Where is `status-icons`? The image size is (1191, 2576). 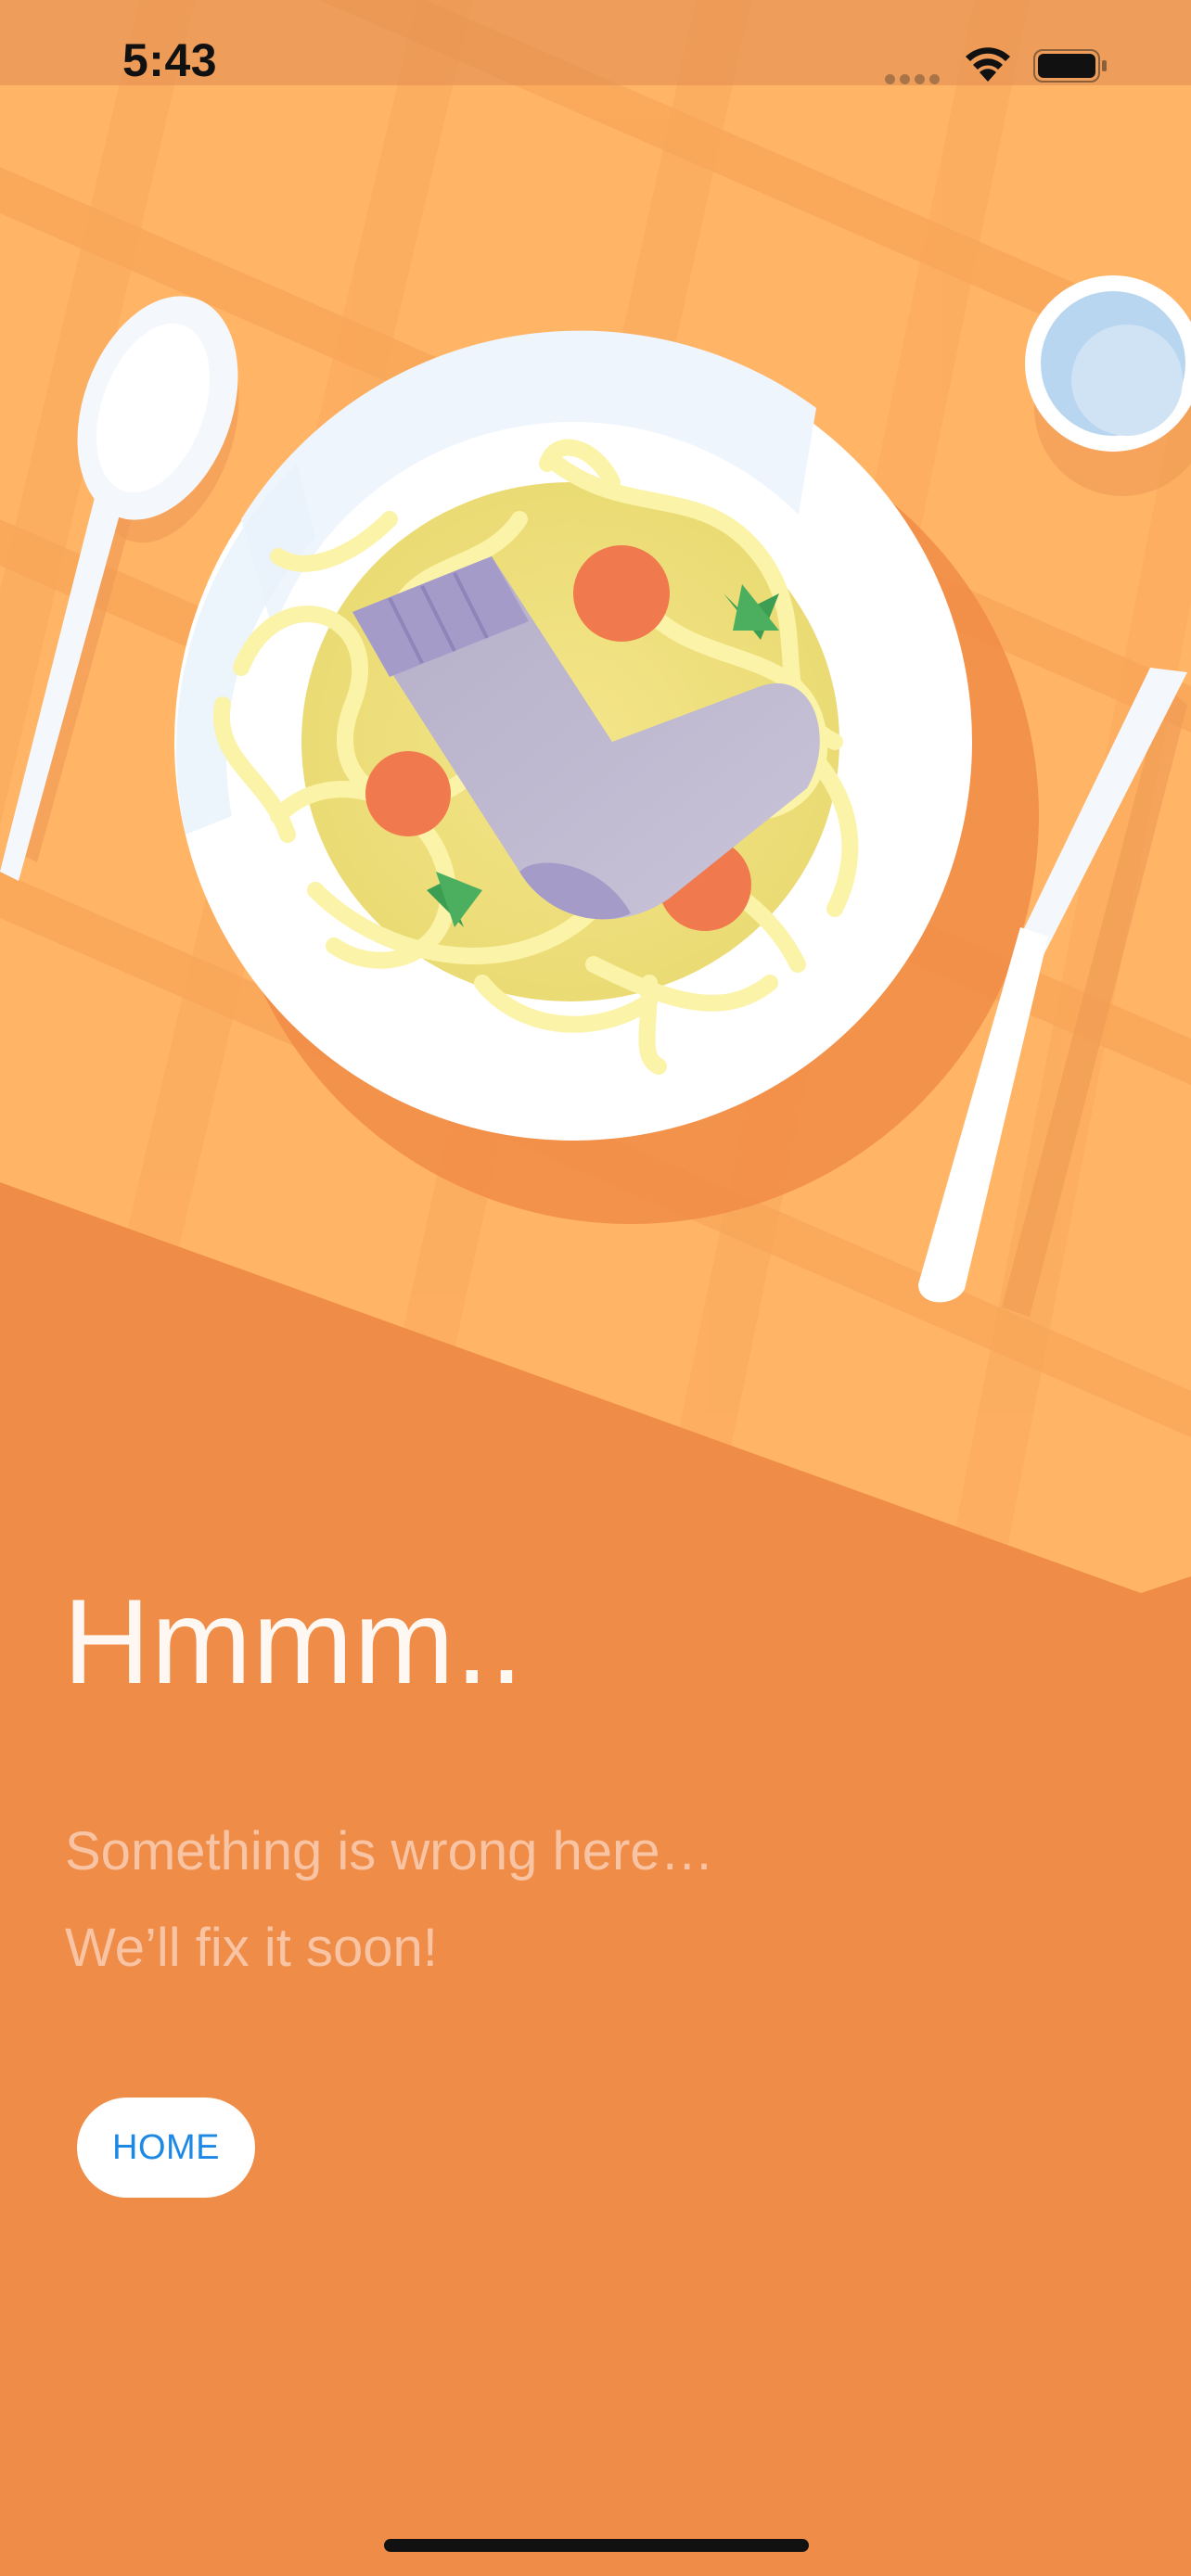 status-icons is located at coordinates (1001, 65).